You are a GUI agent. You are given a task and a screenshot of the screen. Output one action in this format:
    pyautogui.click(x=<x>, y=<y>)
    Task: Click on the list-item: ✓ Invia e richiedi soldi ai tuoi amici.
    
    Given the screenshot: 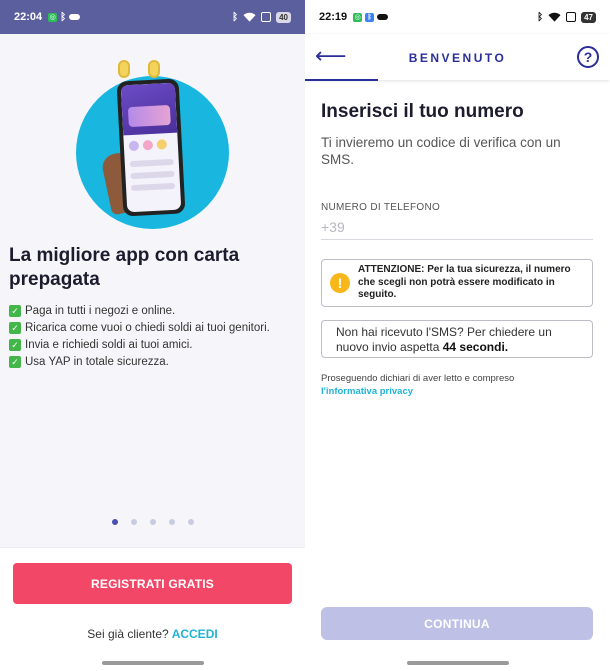 What is the action you would take?
    pyautogui.click(x=154, y=345)
    